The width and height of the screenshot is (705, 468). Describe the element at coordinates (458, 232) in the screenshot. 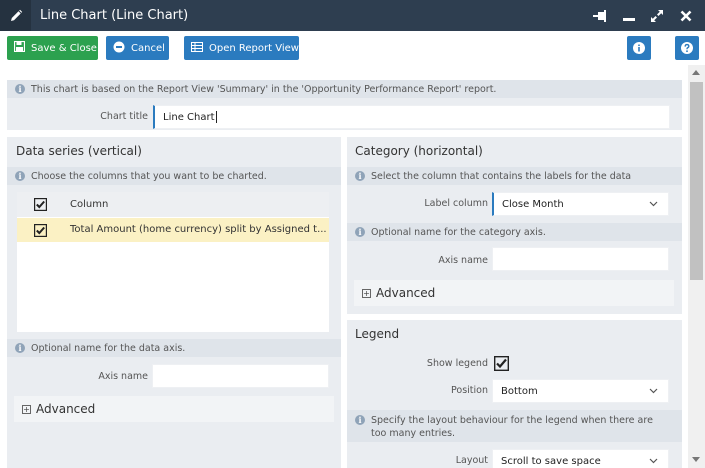

I see `category-axis-info-text: Optional name for the category axis.` at that location.